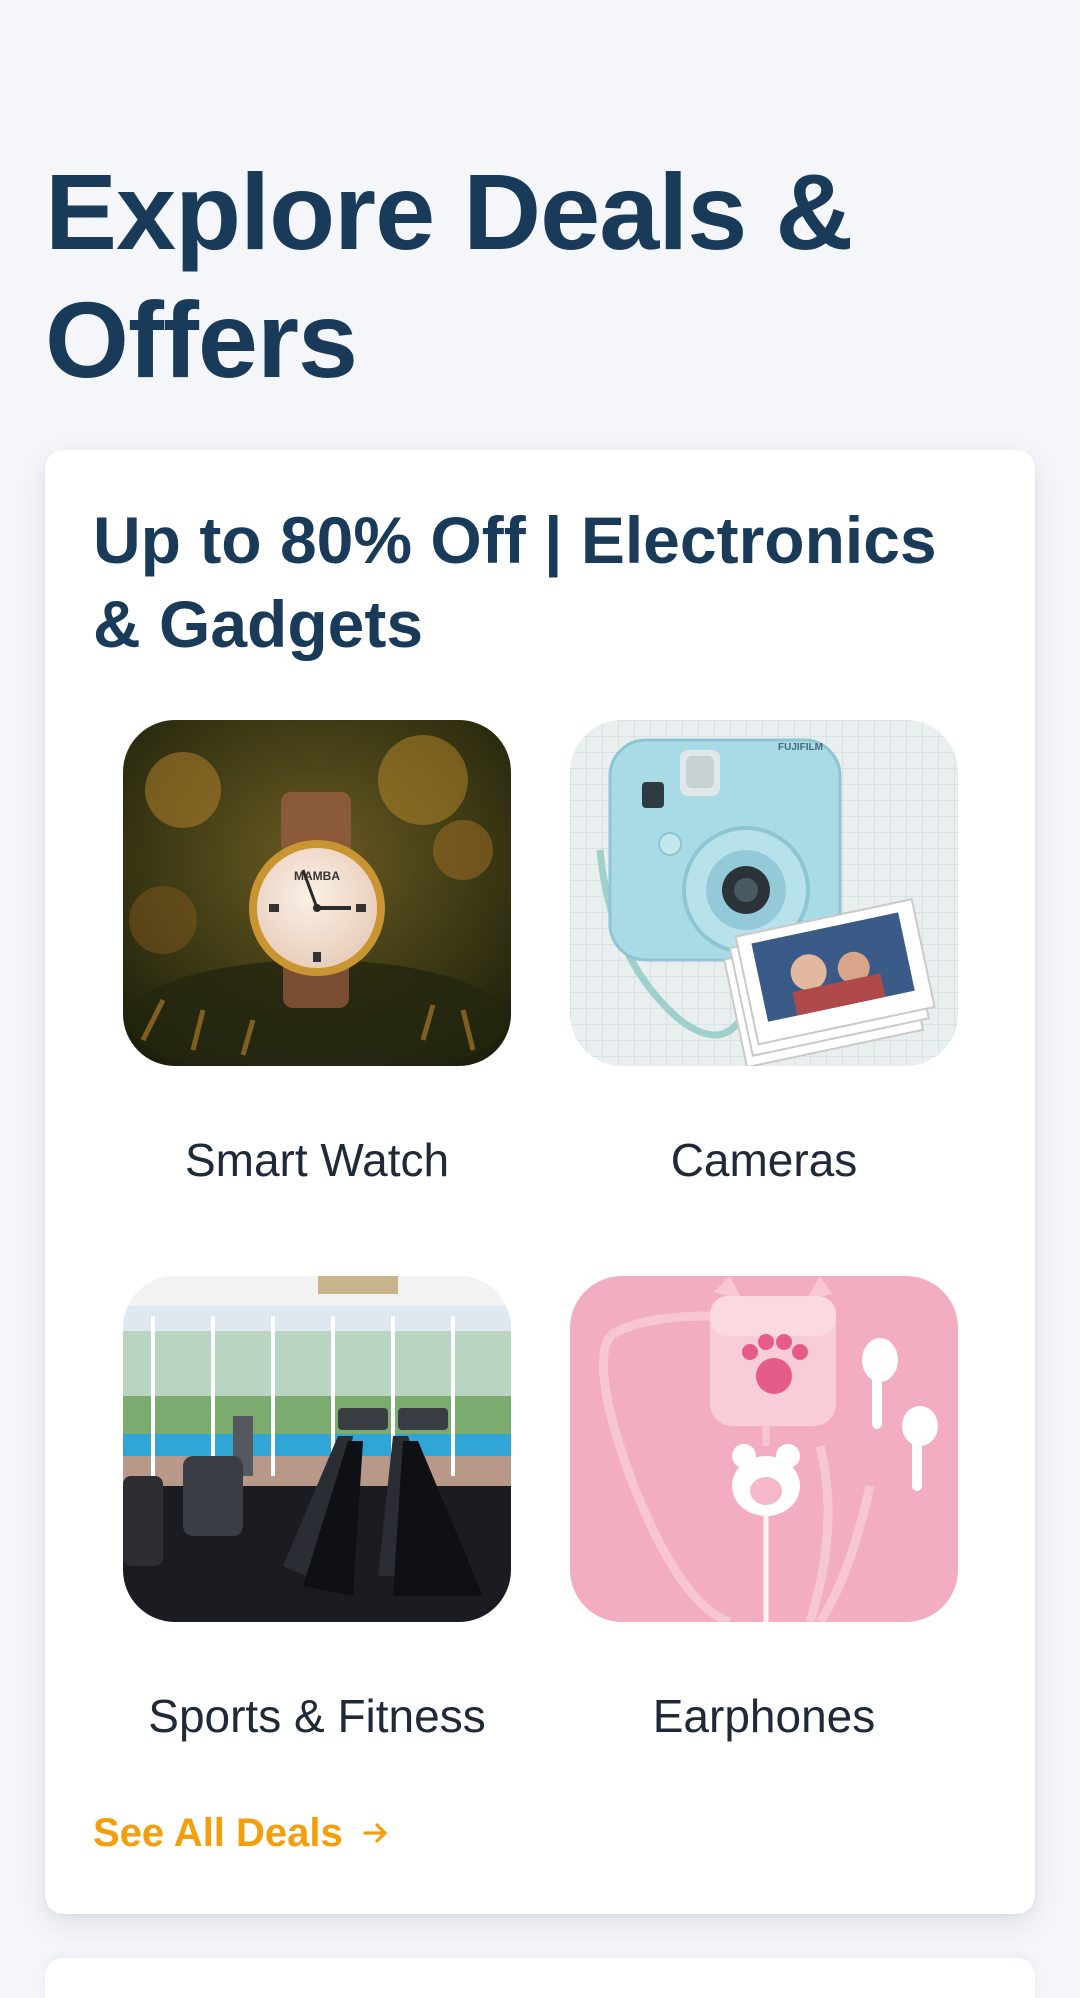 Image resolution: width=1080 pixels, height=1998 pixels. What do you see at coordinates (218, 1833) in the screenshot?
I see `see-all-deals-label: See All Deals` at bounding box center [218, 1833].